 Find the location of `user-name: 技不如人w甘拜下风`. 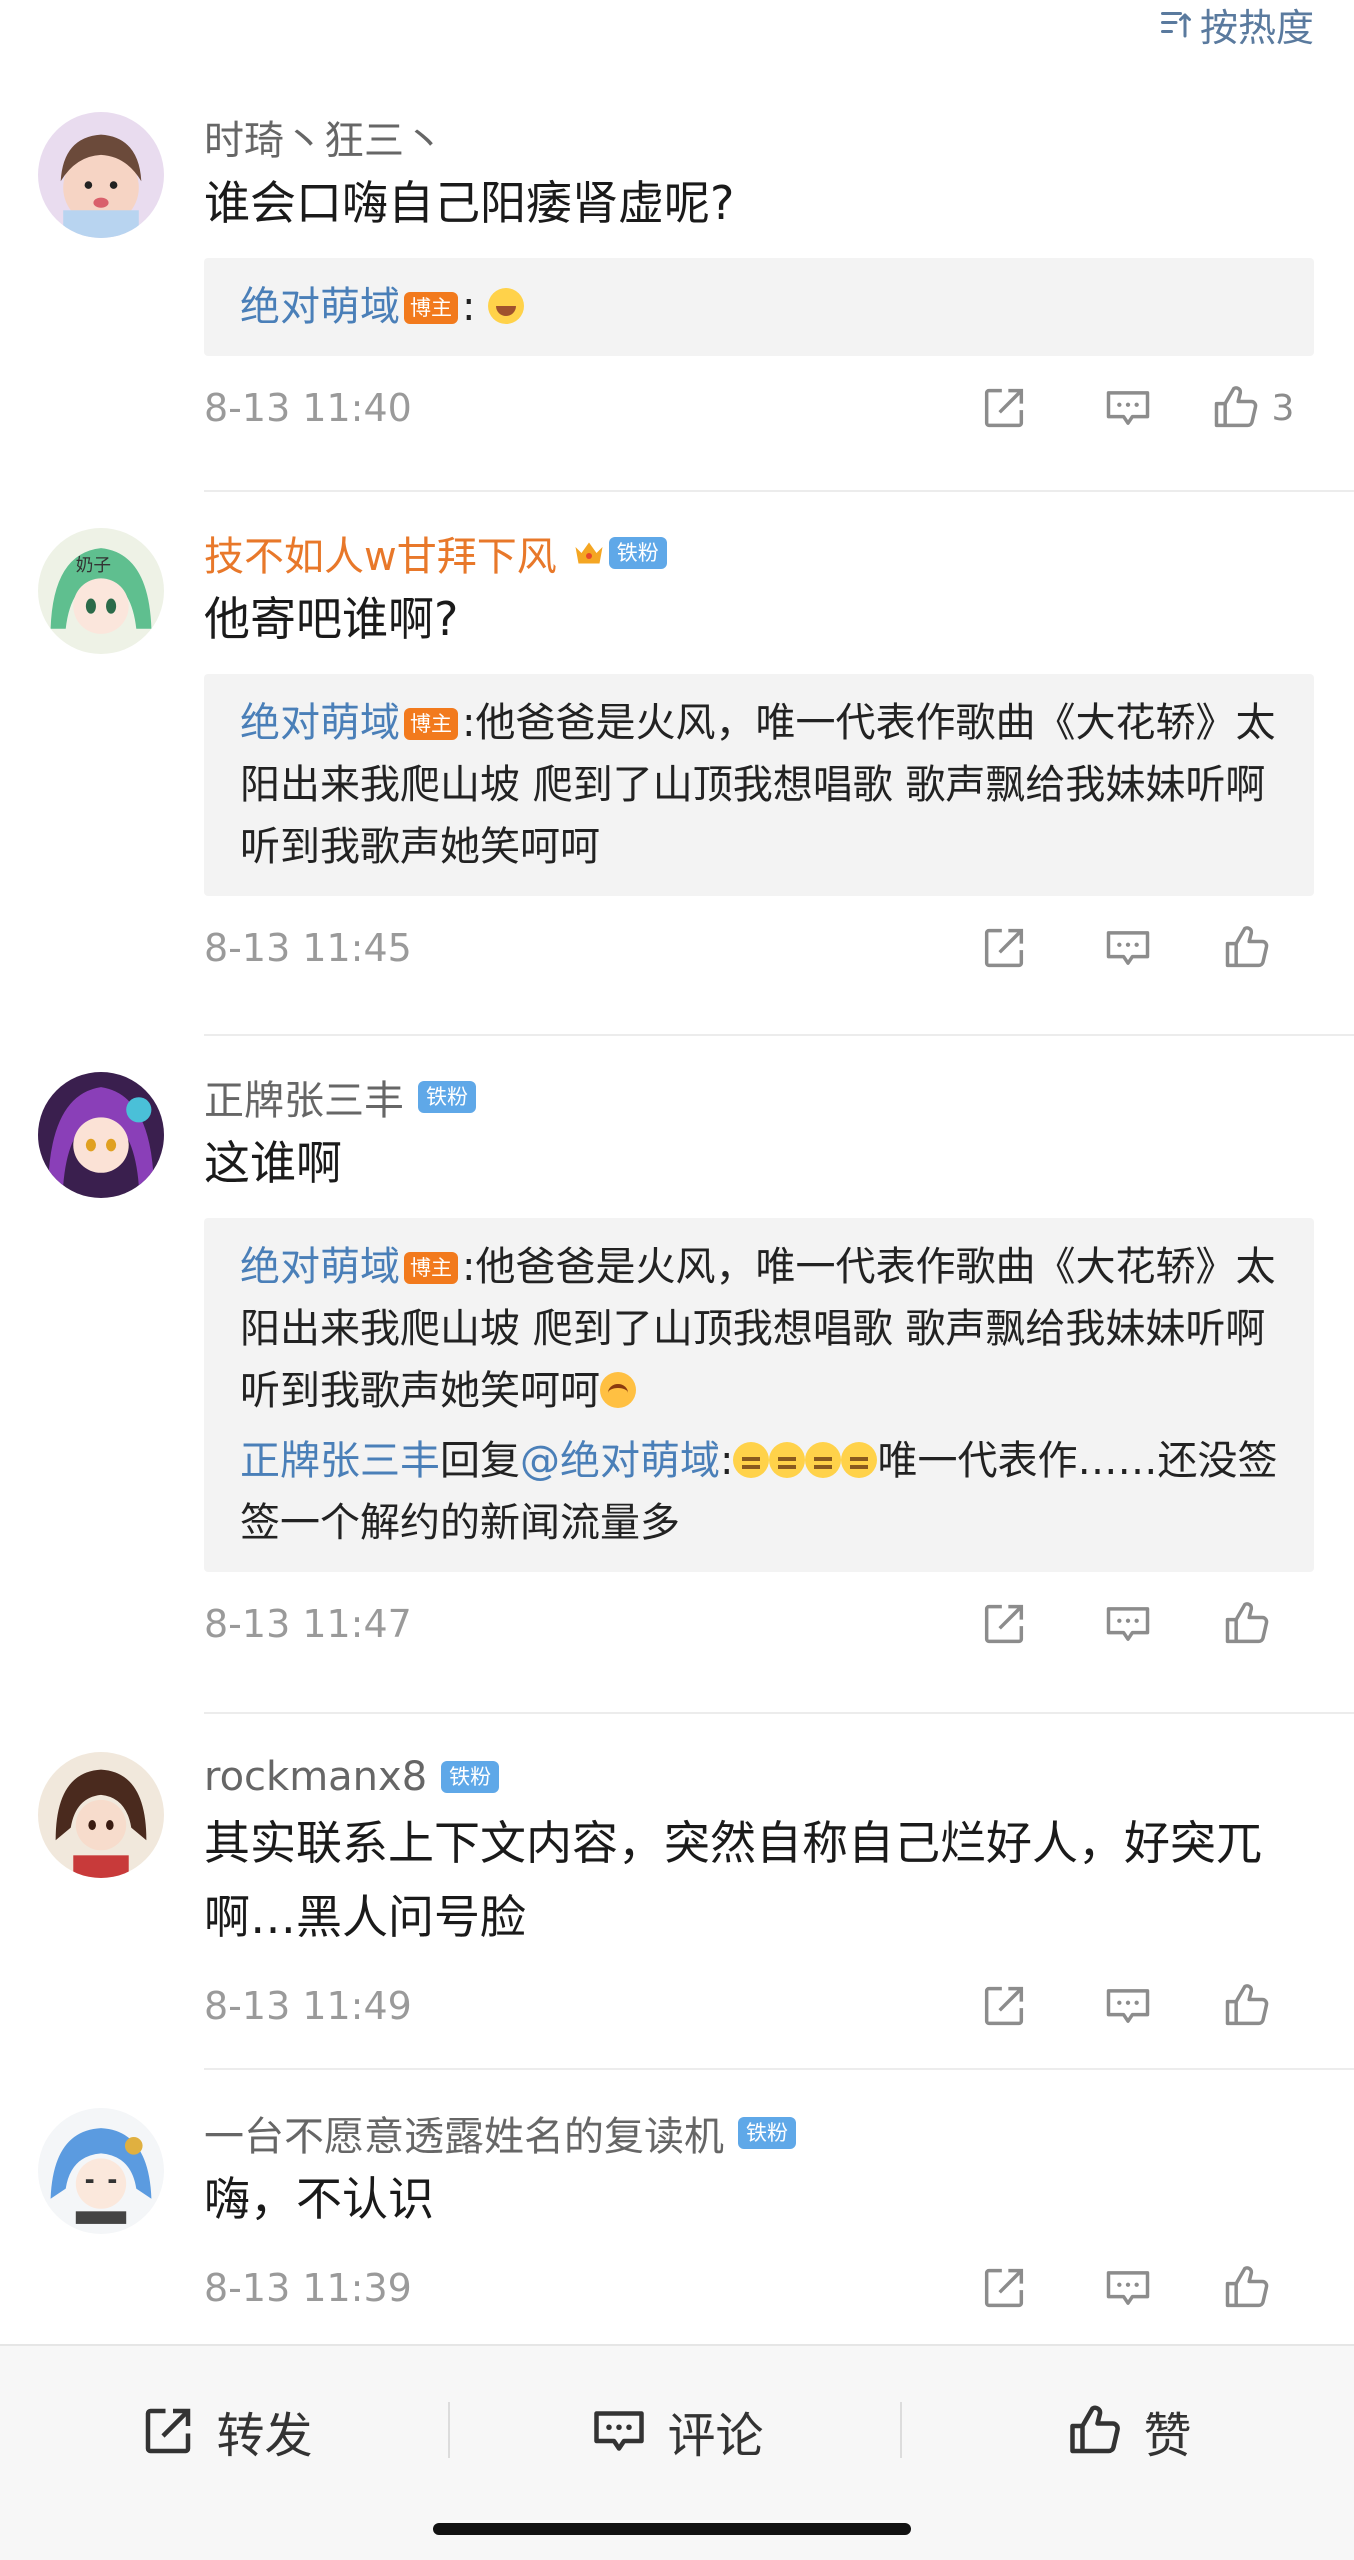

user-name: 技不如人w甘拜下风 is located at coordinates (380, 553).